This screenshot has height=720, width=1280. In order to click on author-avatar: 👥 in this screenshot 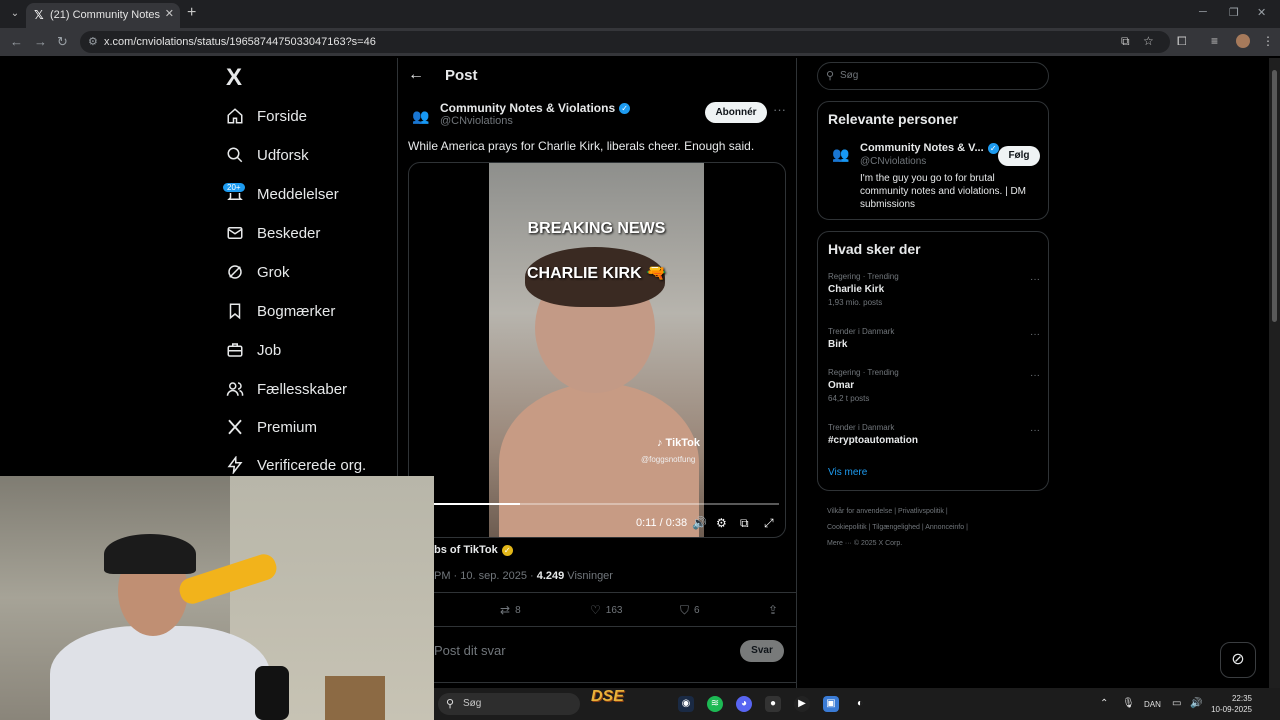, I will do `click(421, 116)`.